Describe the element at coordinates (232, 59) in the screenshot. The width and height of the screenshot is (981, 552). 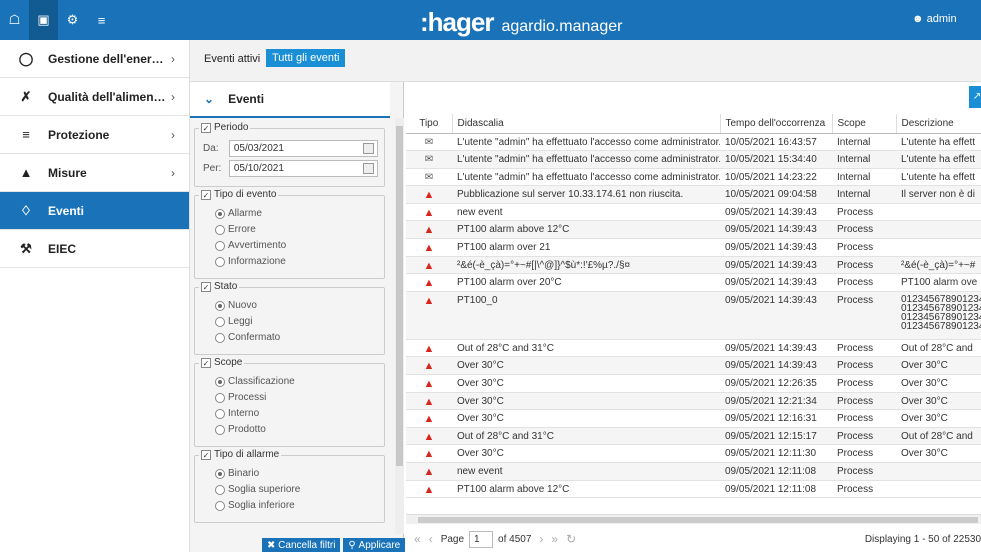
I see `tab-active-events: Eventi attivi` at that location.